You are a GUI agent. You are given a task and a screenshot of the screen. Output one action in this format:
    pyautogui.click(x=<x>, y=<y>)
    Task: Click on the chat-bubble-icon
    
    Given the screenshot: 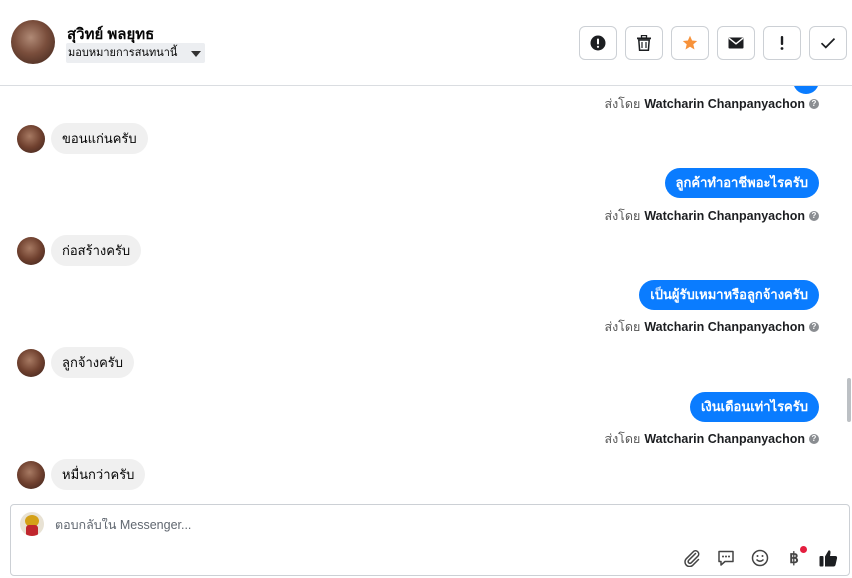 What is the action you would take?
    pyautogui.click(x=726, y=558)
    